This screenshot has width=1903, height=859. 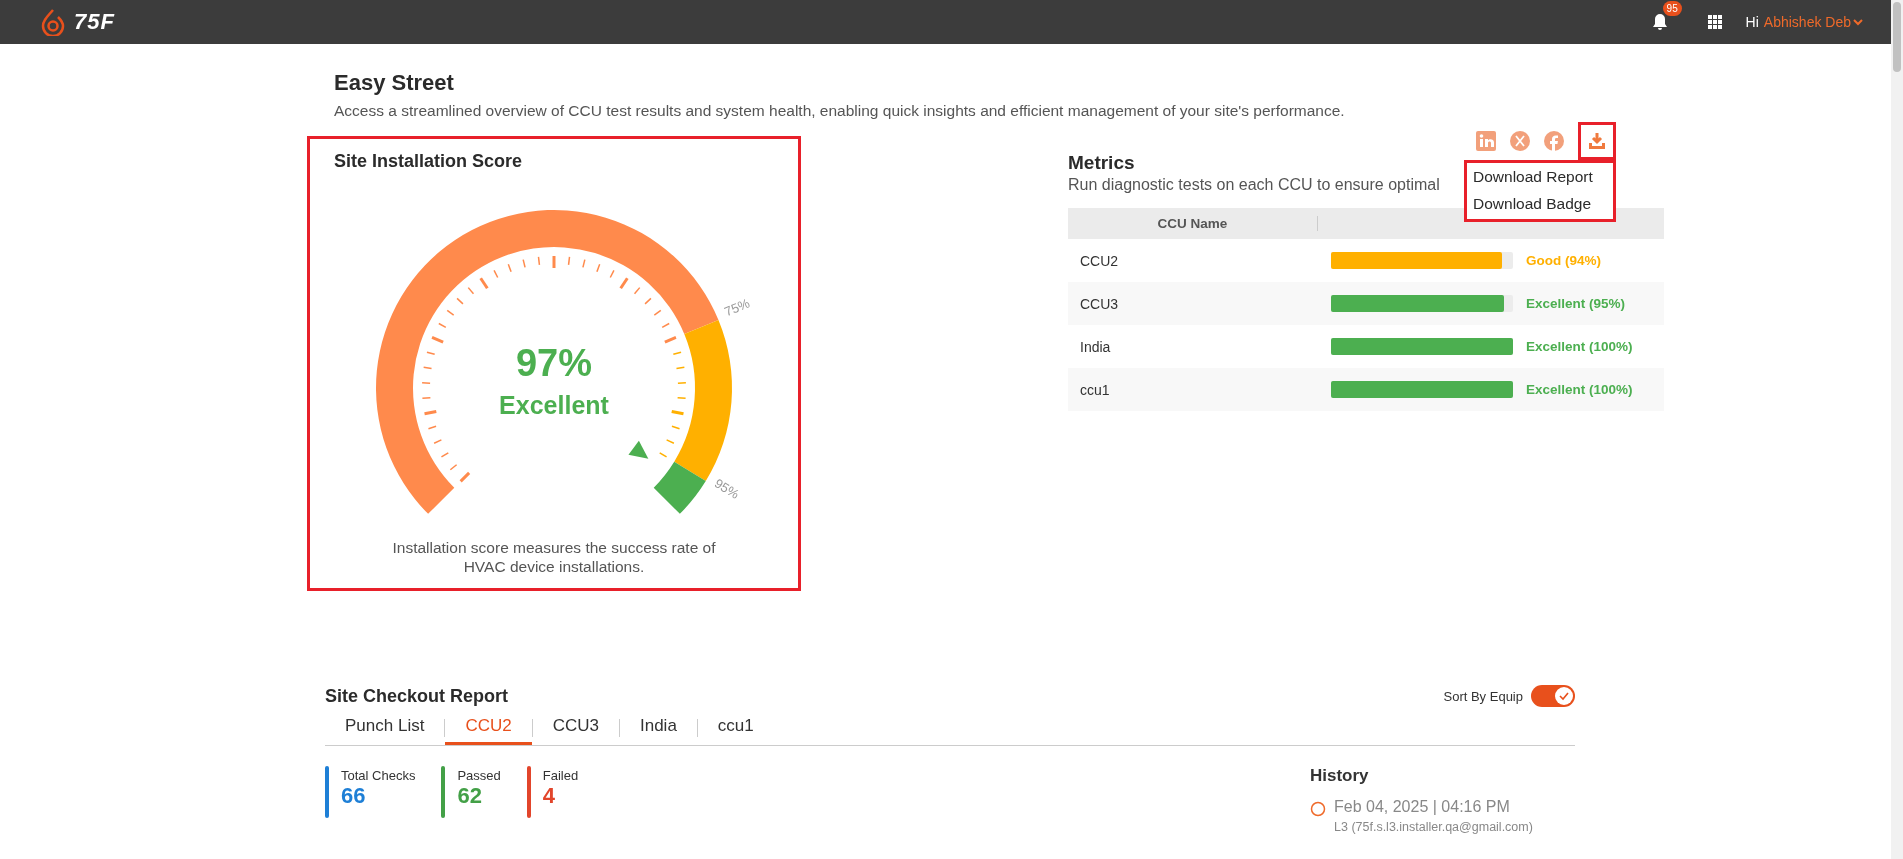 I want to click on chevron-down-icon, so click(x=1858, y=22).